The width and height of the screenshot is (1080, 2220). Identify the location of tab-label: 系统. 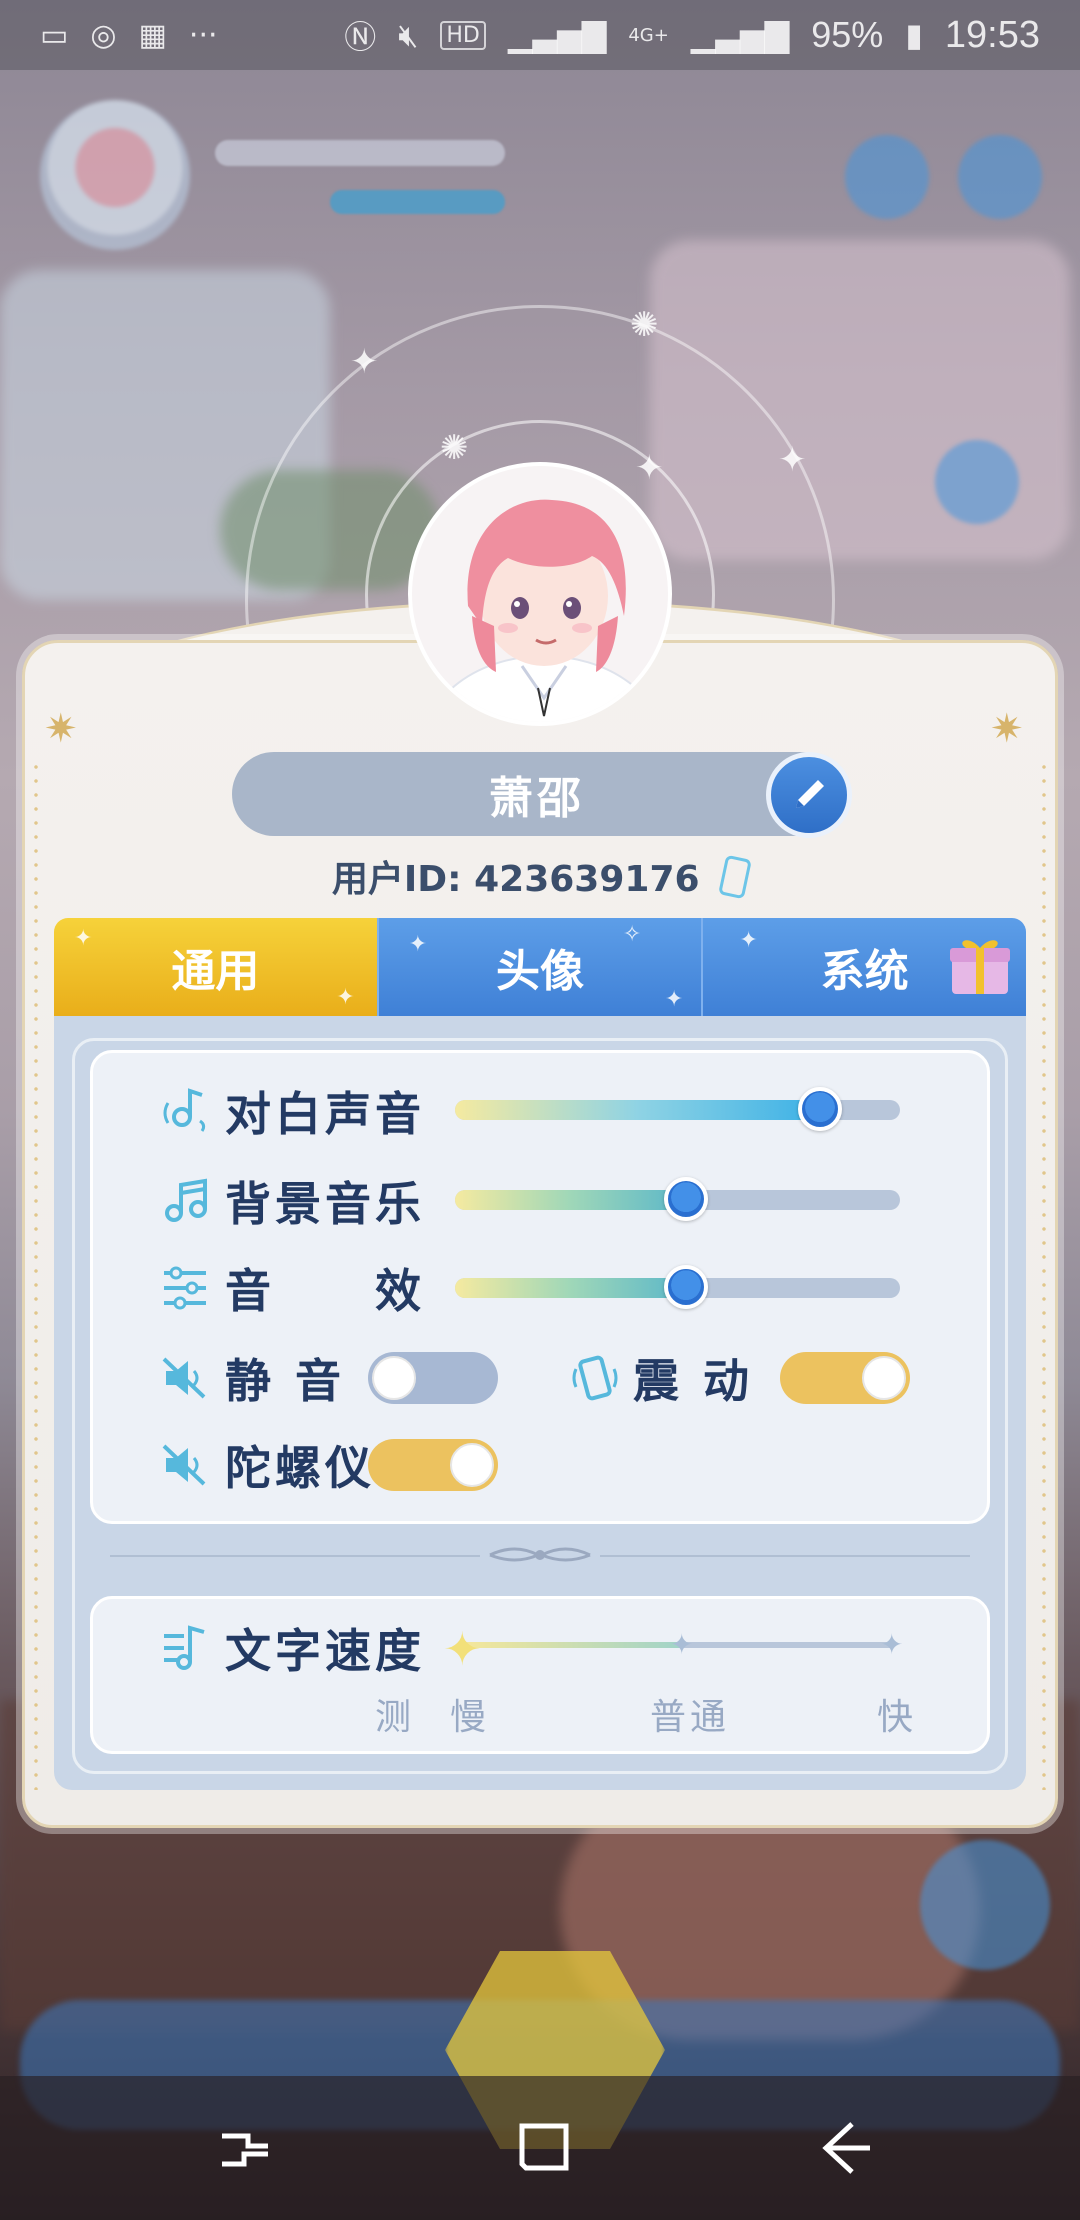
(864, 971).